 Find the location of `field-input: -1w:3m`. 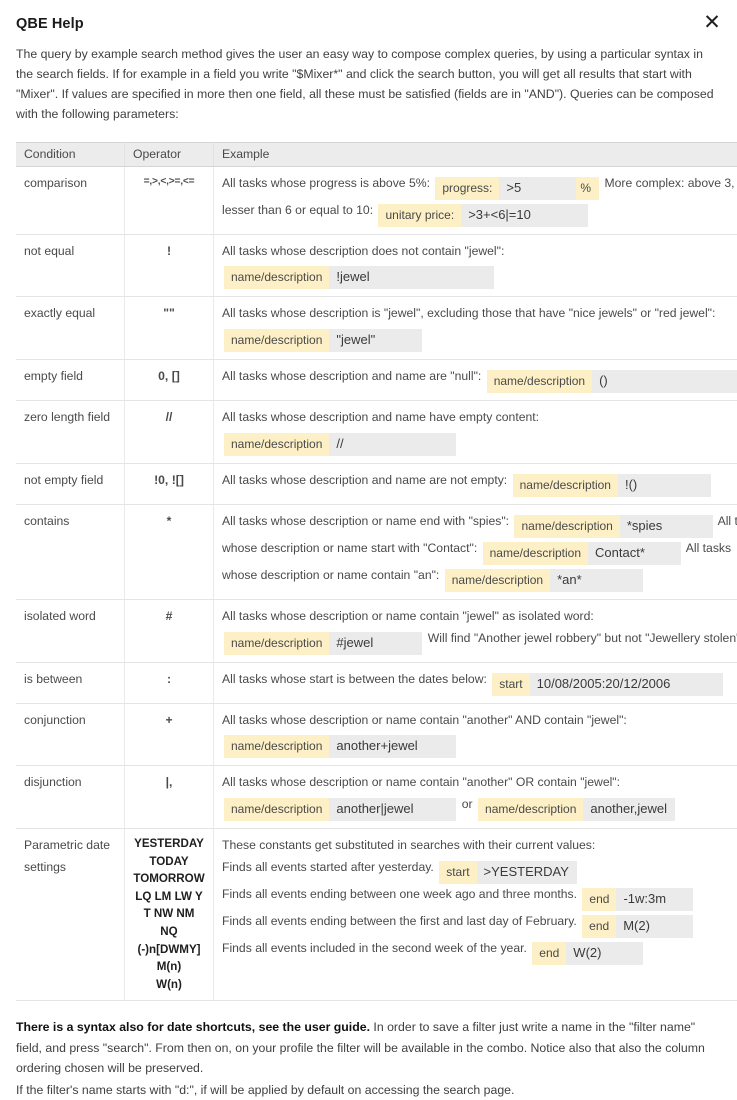

field-input: -1w:3m is located at coordinates (654, 899).